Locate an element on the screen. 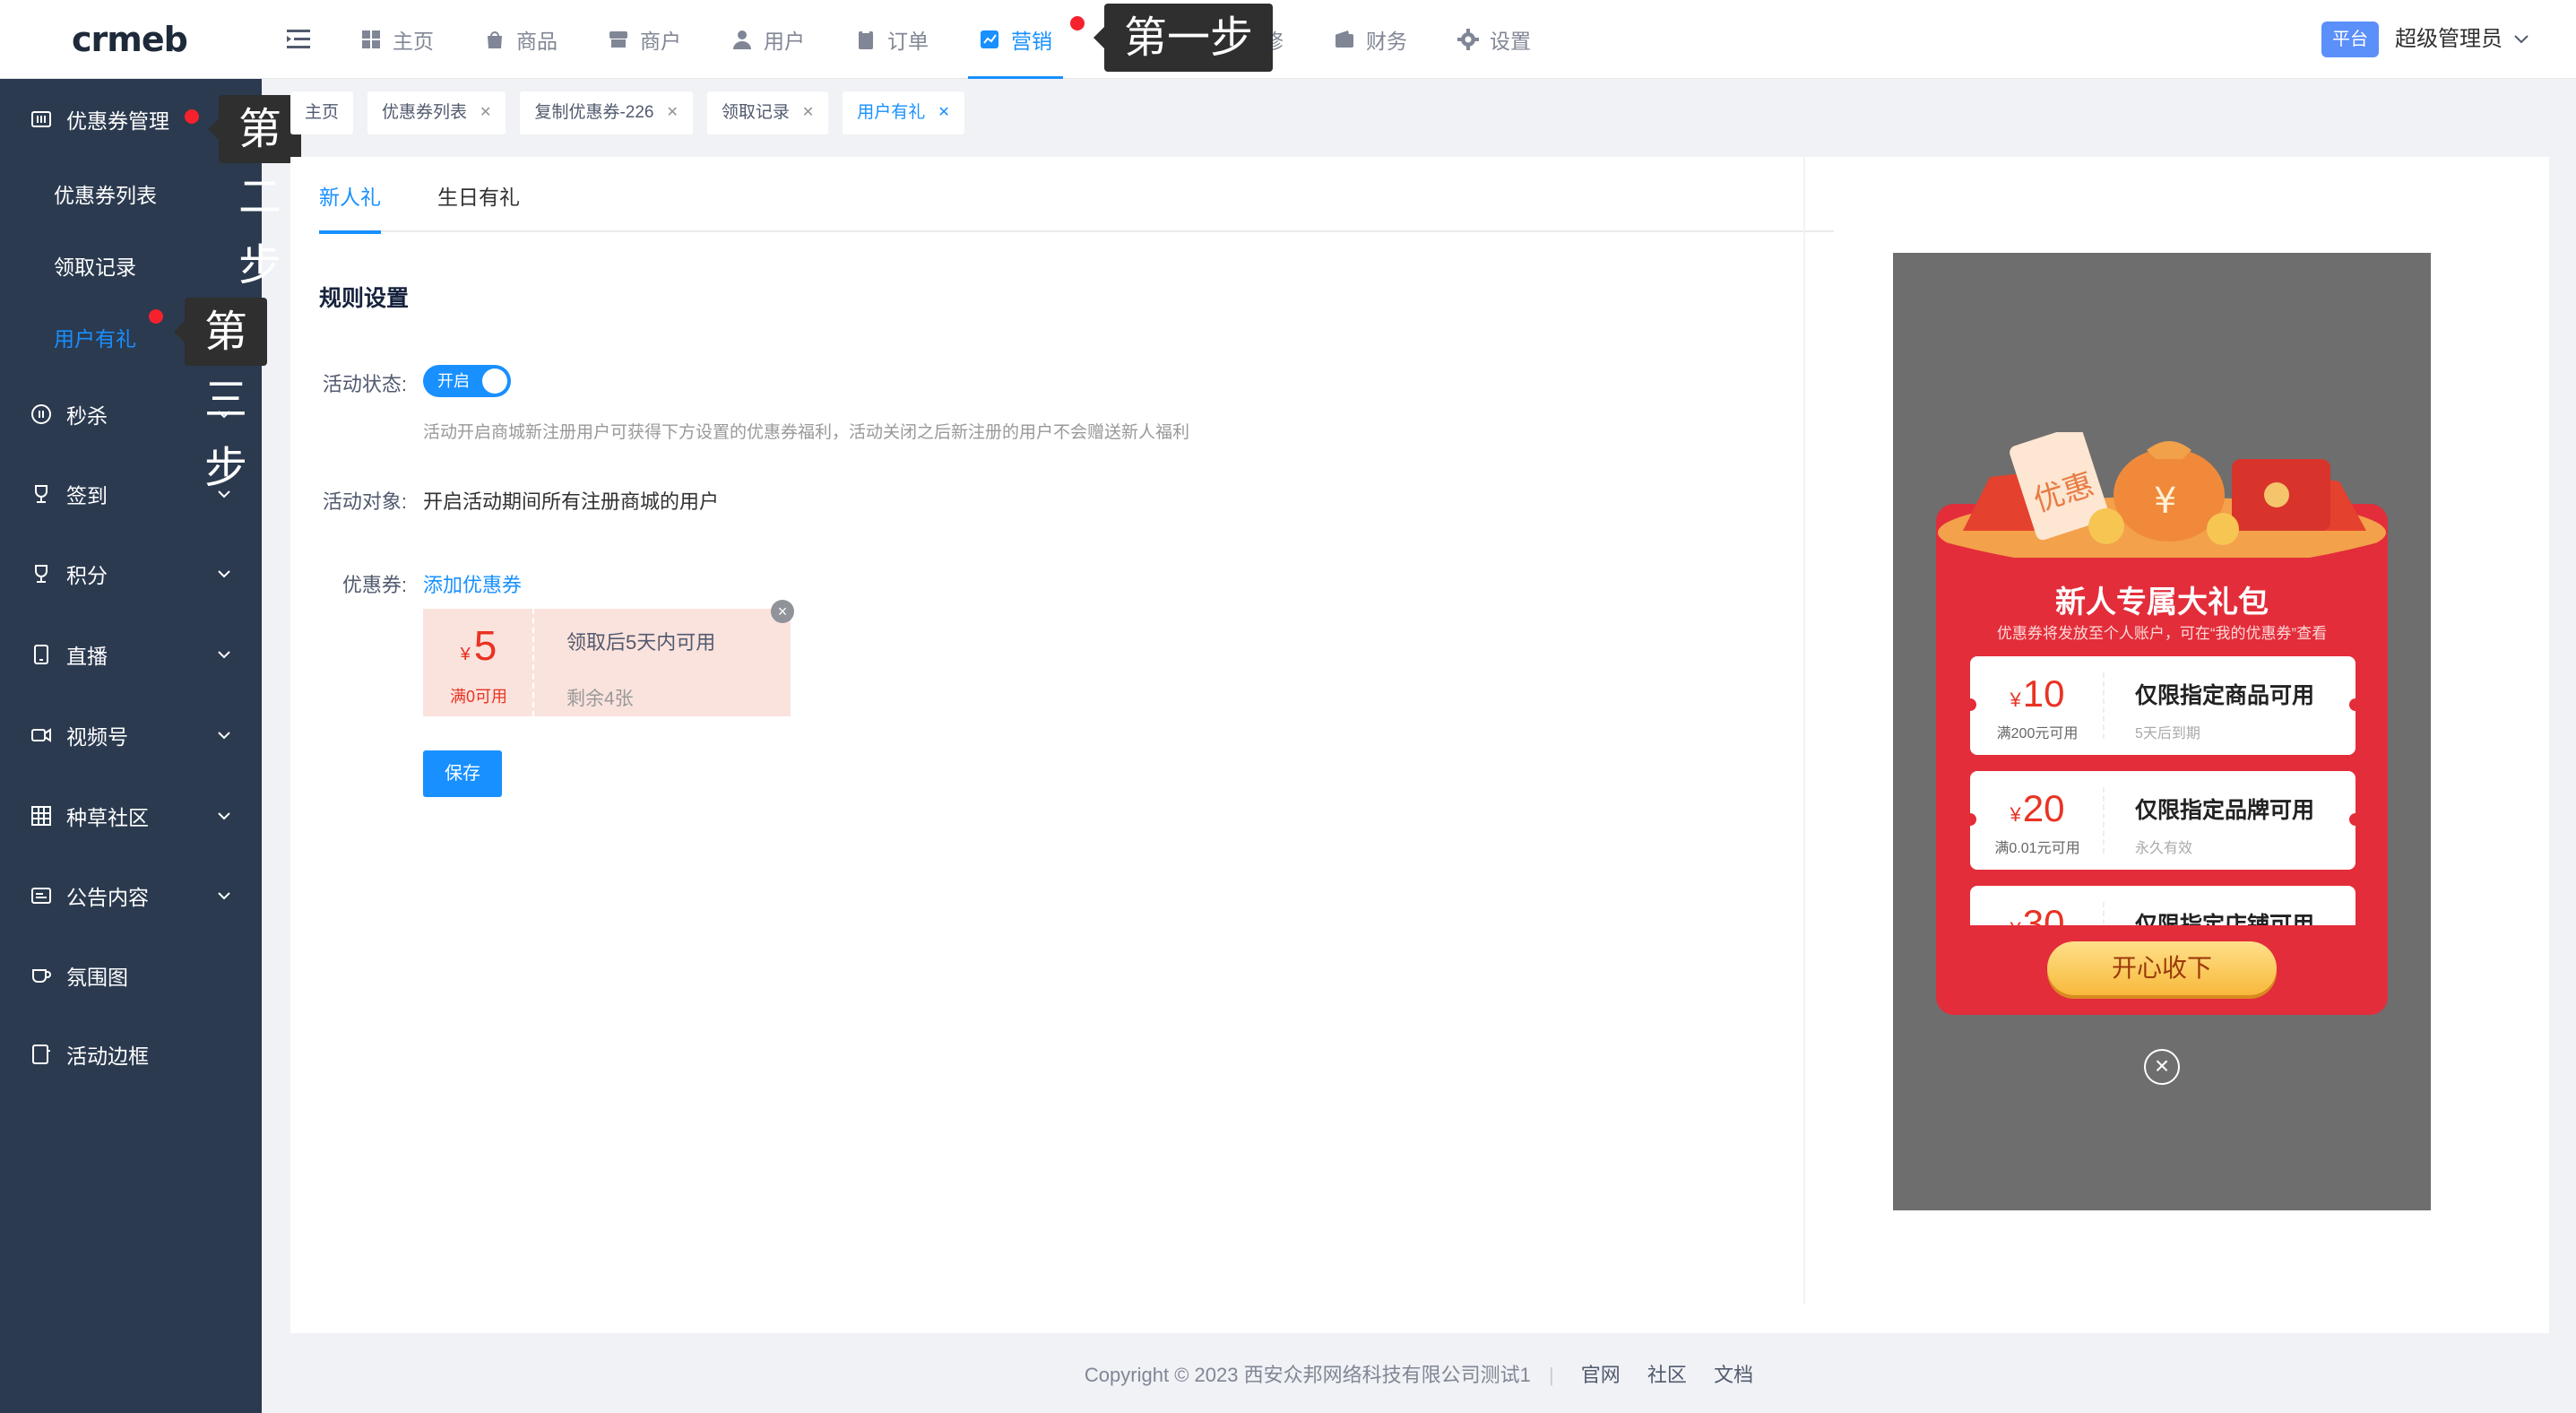 Image resolution: width=2576 pixels, height=1413 pixels. nav-label: 主页 is located at coordinates (413, 41).